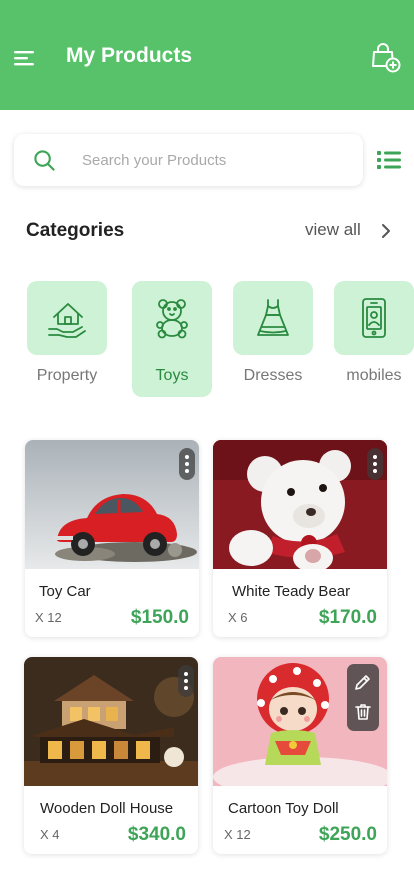 This screenshot has height=896, width=414. I want to click on product-name: Toy Car, so click(65, 591).